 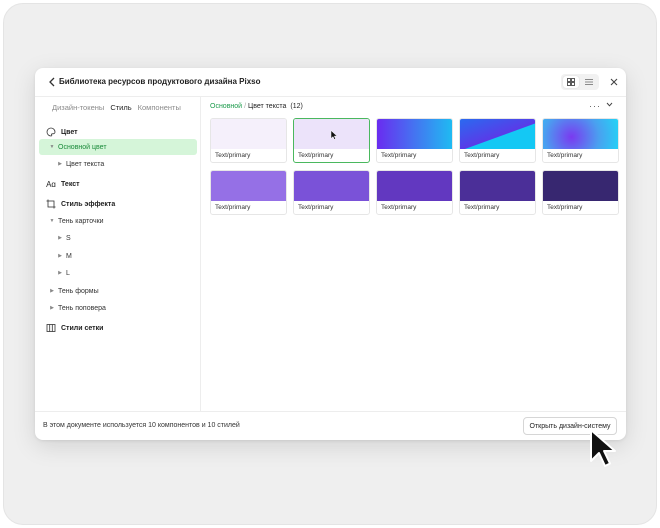 I want to click on sidebar-item-text-color: ▶ Цвет текста, so click(x=118, y=164).